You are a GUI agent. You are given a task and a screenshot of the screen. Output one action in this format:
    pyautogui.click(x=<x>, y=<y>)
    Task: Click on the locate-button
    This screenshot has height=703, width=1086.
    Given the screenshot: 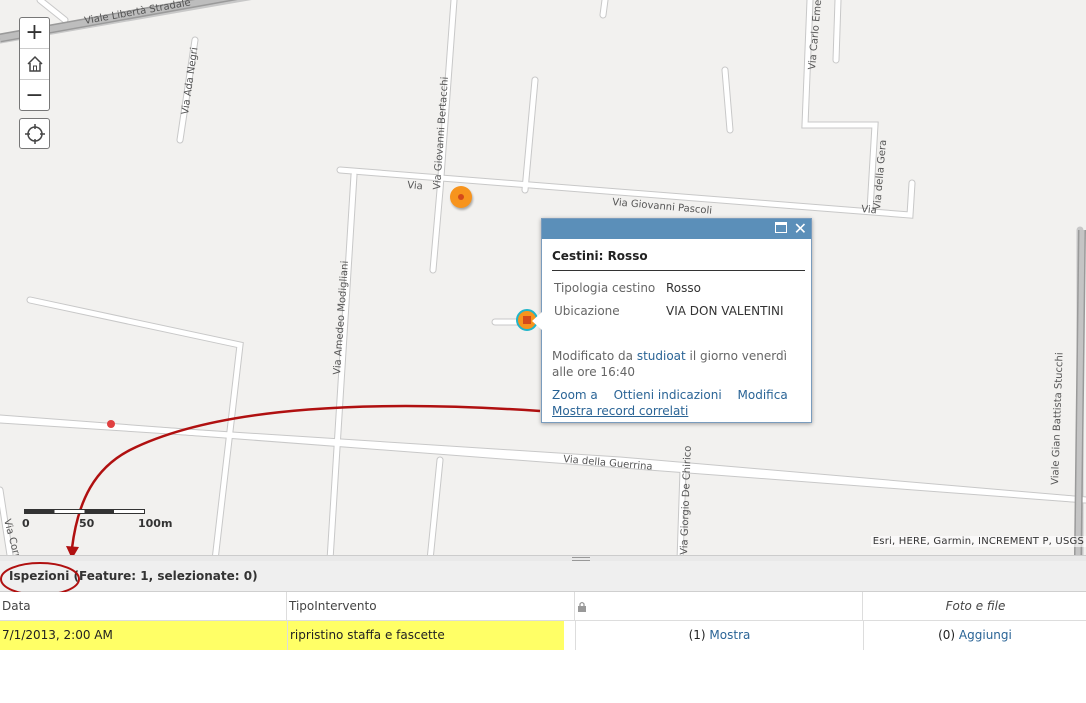 What is the action you would take?
    pyautogui.click(x=34, y=133)
    